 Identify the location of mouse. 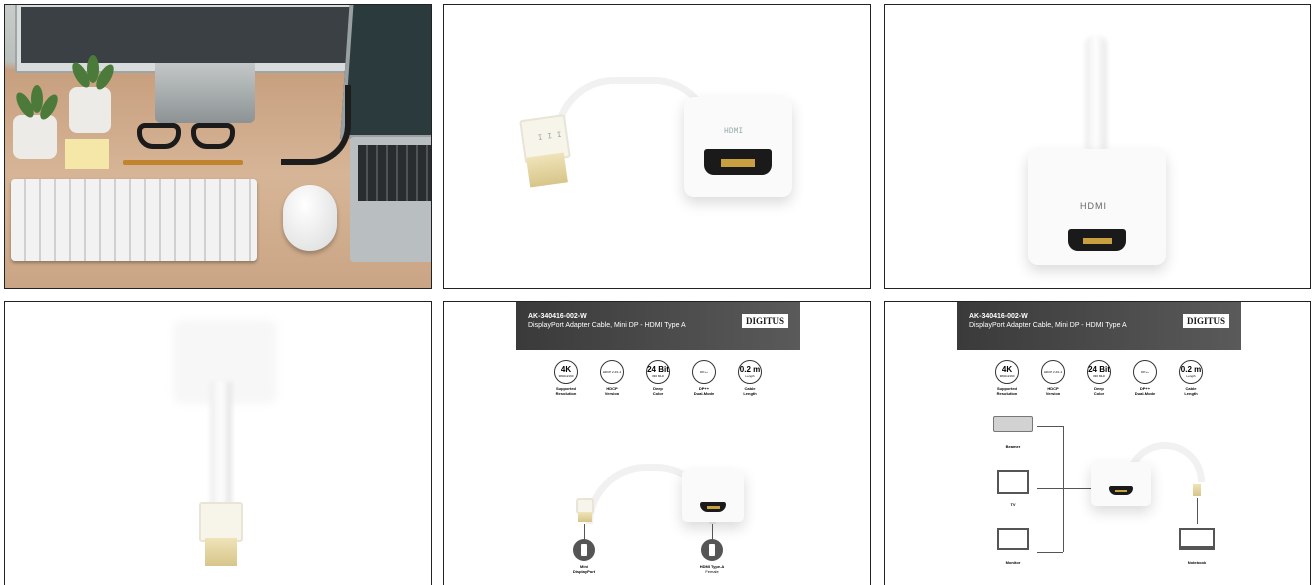
(310, 218).